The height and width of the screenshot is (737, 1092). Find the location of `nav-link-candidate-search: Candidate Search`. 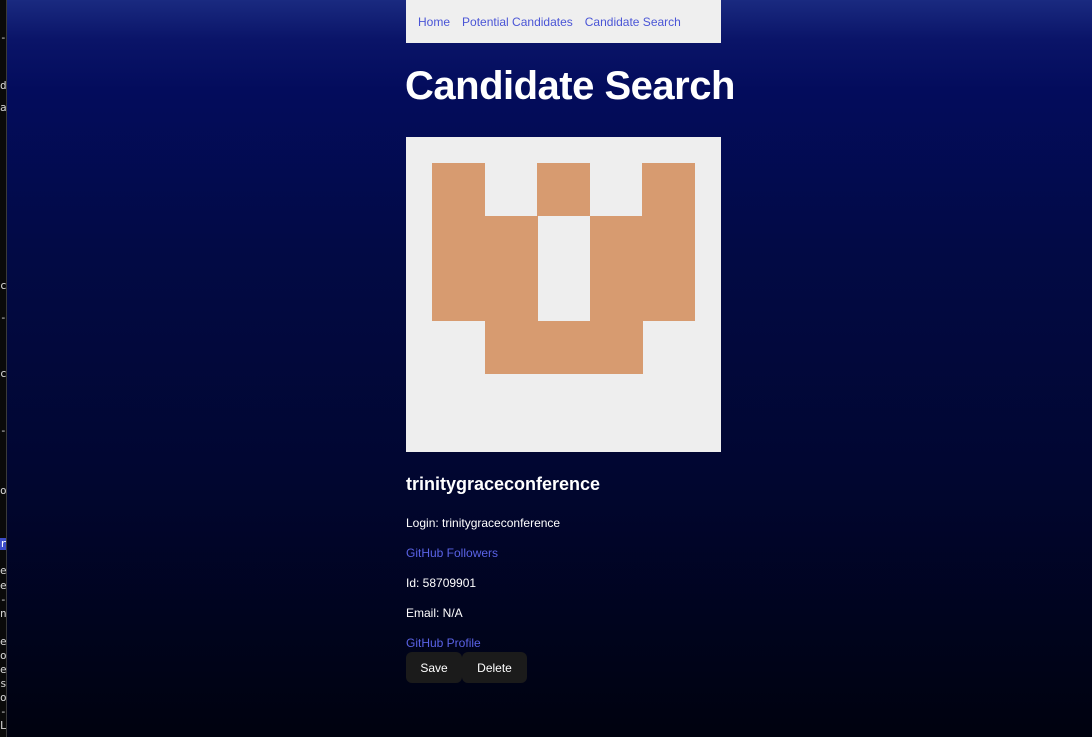

nav-link-candidate-search: Candidate Search is located at coordinates (633, 22).